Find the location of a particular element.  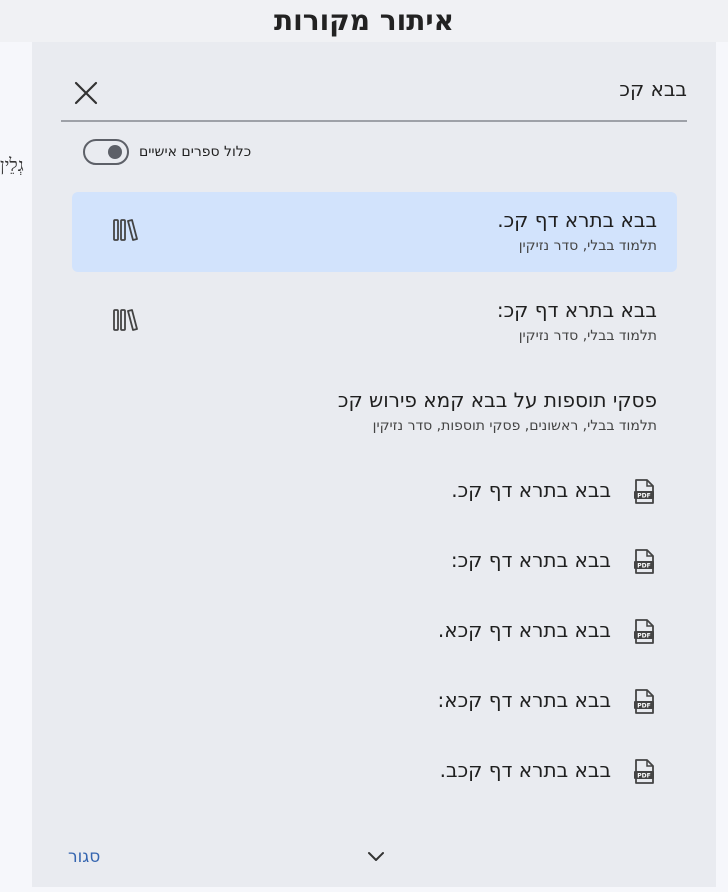

result-item: בבא בתרא דף קכ. תלמוד בבלי, סדר נזיקין is located at coordinates (374, 232).